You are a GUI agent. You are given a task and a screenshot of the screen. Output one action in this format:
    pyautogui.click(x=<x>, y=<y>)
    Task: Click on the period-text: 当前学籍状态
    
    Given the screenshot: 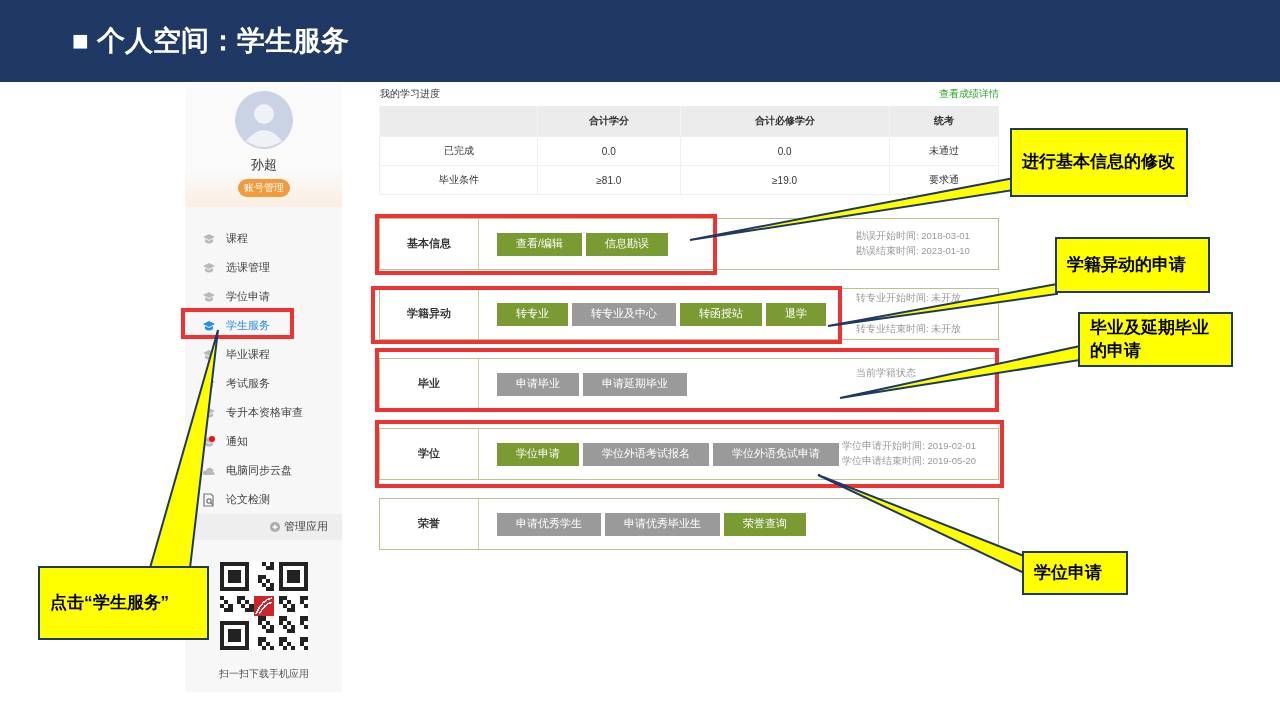 What is the action you would take?
    pyautogui.click(x=886, y=373)
    